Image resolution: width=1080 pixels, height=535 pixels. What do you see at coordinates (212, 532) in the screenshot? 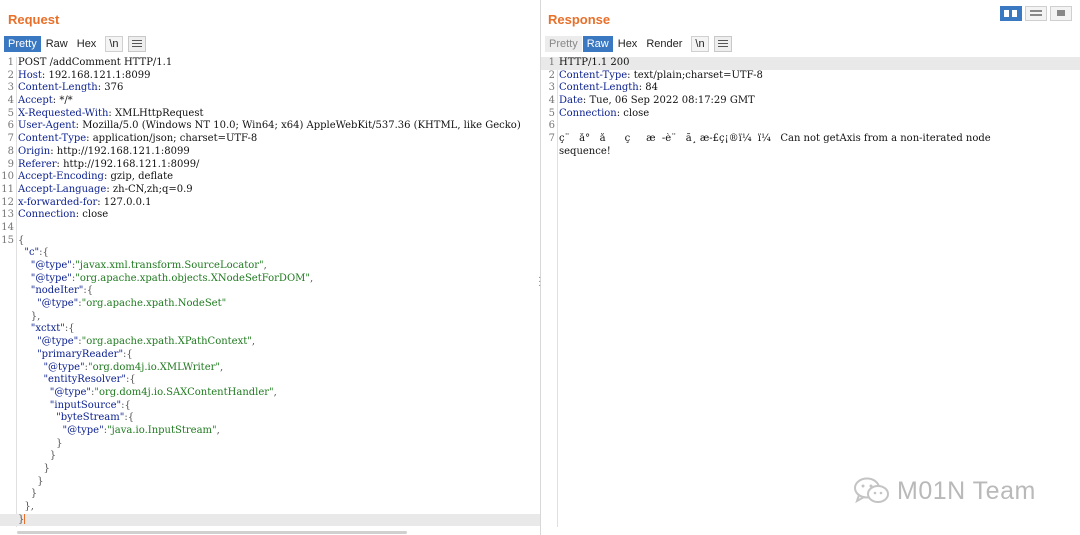
I see `horizontal-scrollbar` at bounding box center [212, 532].